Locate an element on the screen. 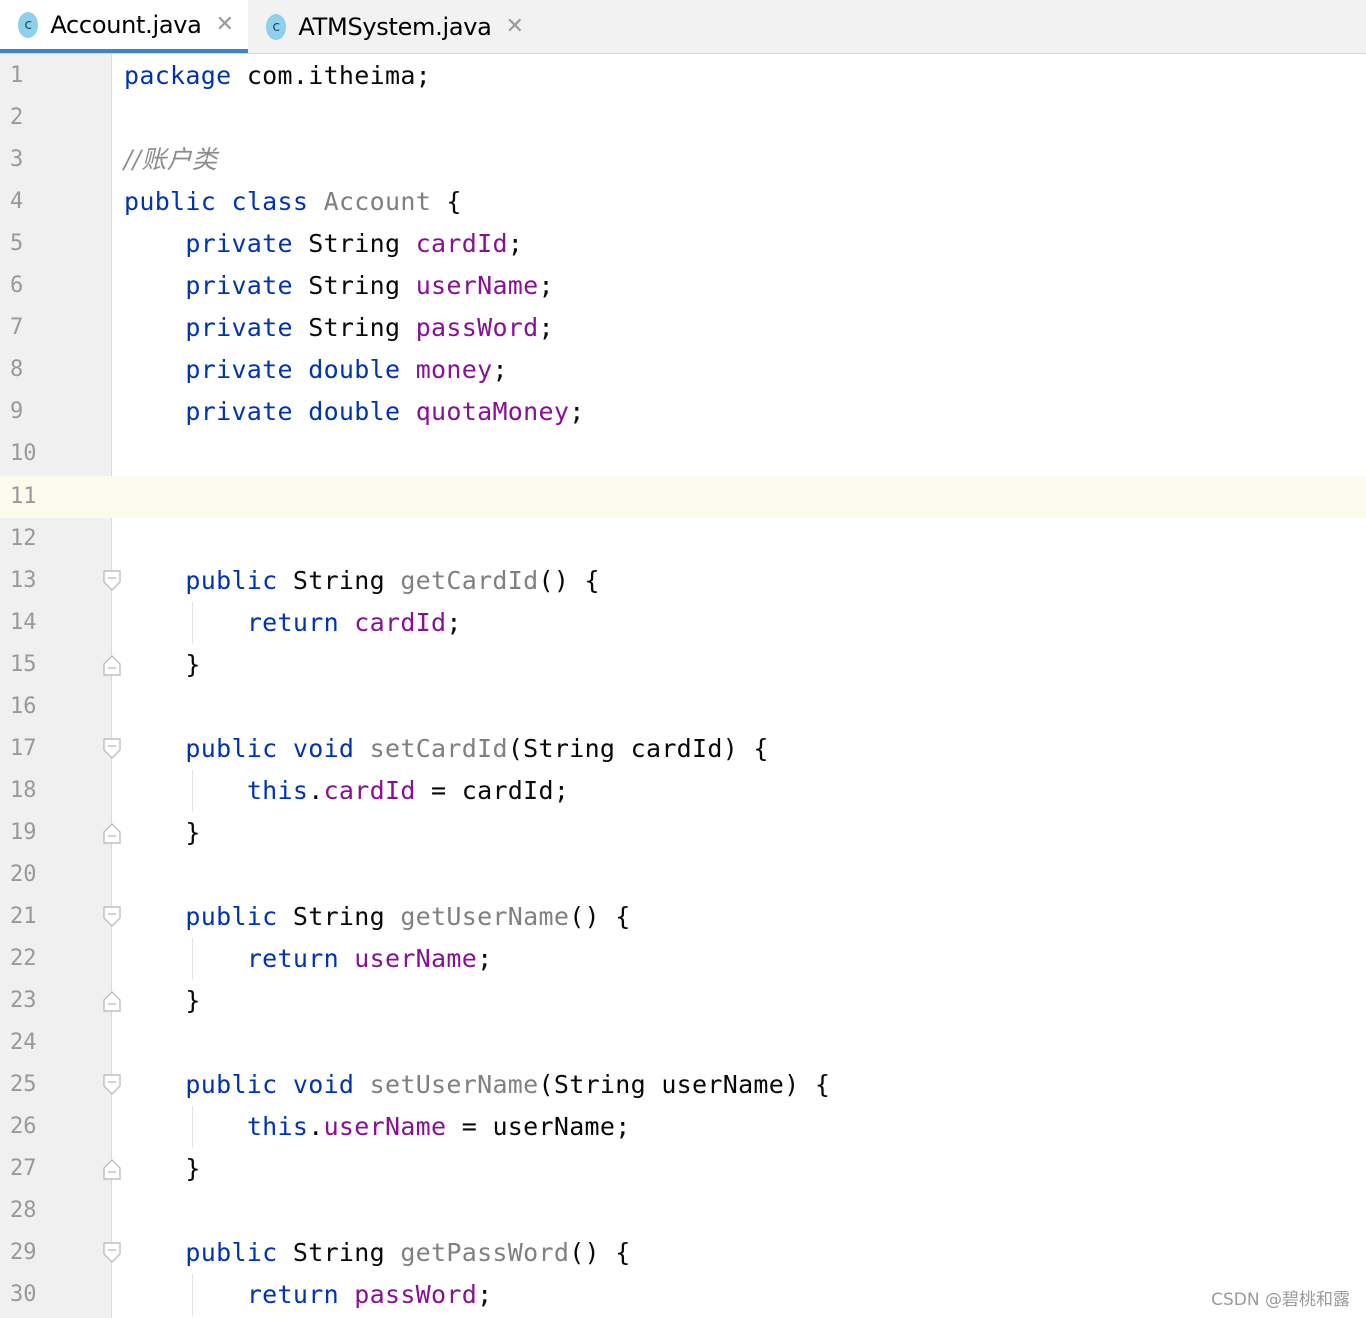 This screenshot has height=1318, width=1366. code-line: 3 //账户类 is located at coordinates (683, 160).